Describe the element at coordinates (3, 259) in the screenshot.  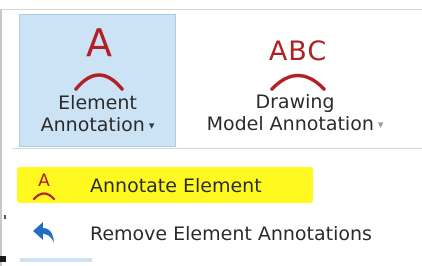
I see `bottom-left-marker` at that location.